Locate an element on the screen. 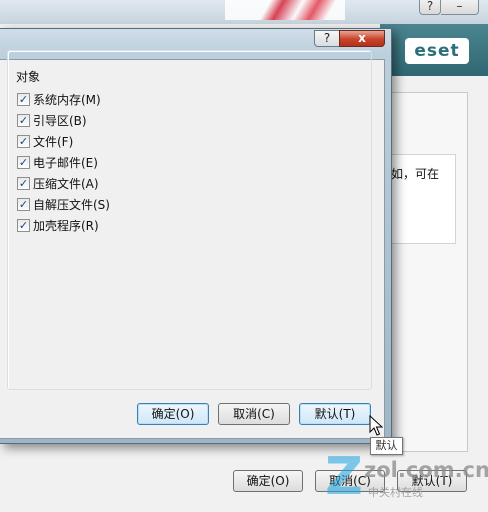 The image size is (488, 512). checkbox-label: 自解压文件(S) is located at coordinates (71, 205).